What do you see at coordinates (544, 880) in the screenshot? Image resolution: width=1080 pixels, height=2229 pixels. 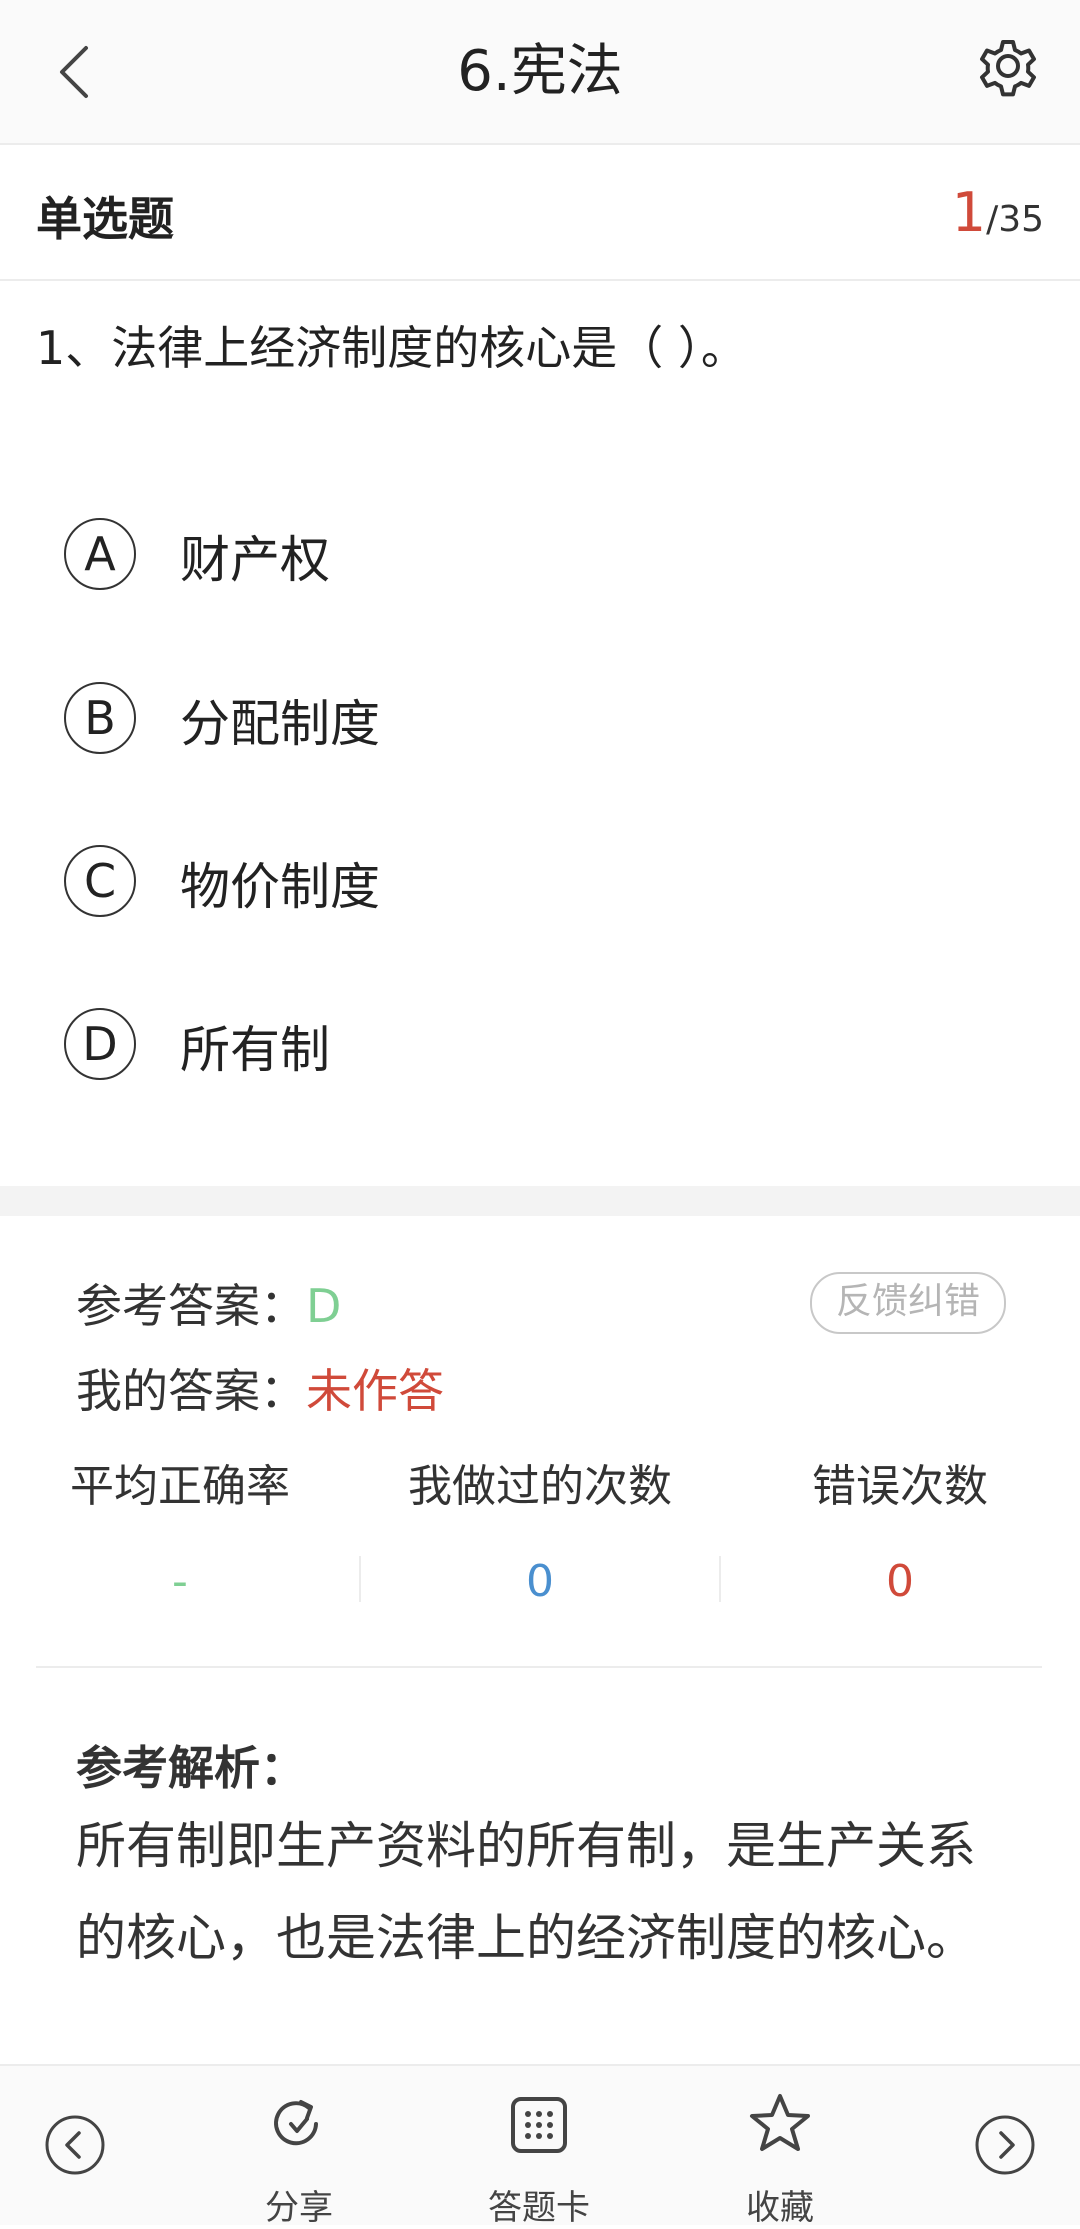 I see `option-c: C 物价制度` at bounding box center [544, 880].